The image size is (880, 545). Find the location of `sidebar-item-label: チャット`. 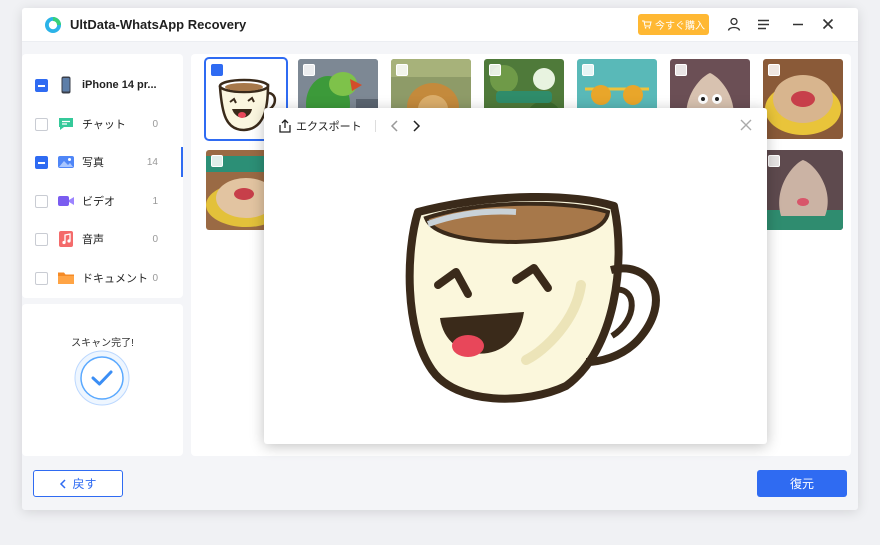

sidebar-item-label: チャット is located at coordinates (104, 125).